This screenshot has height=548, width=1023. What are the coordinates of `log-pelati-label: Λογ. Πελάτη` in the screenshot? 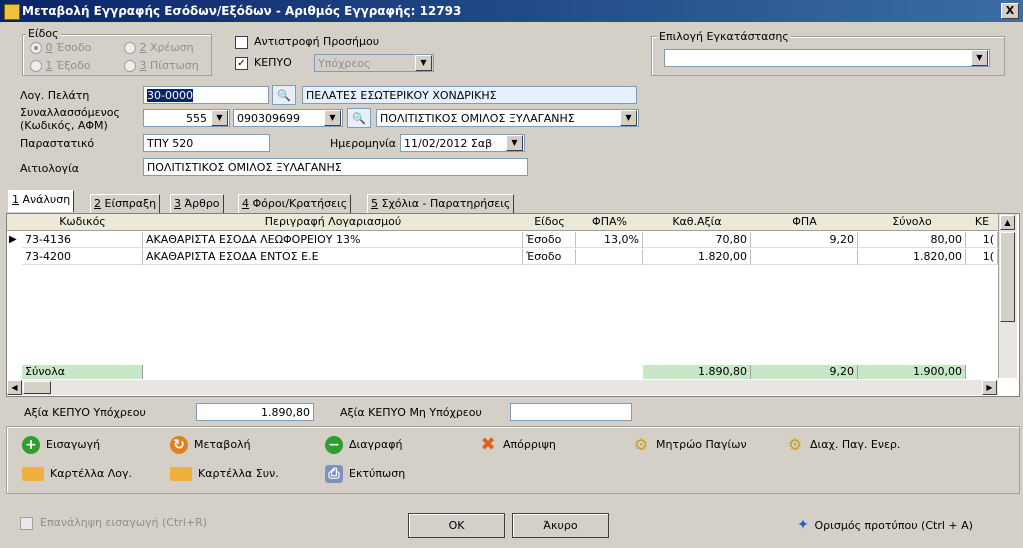 It's located at (55, 95).